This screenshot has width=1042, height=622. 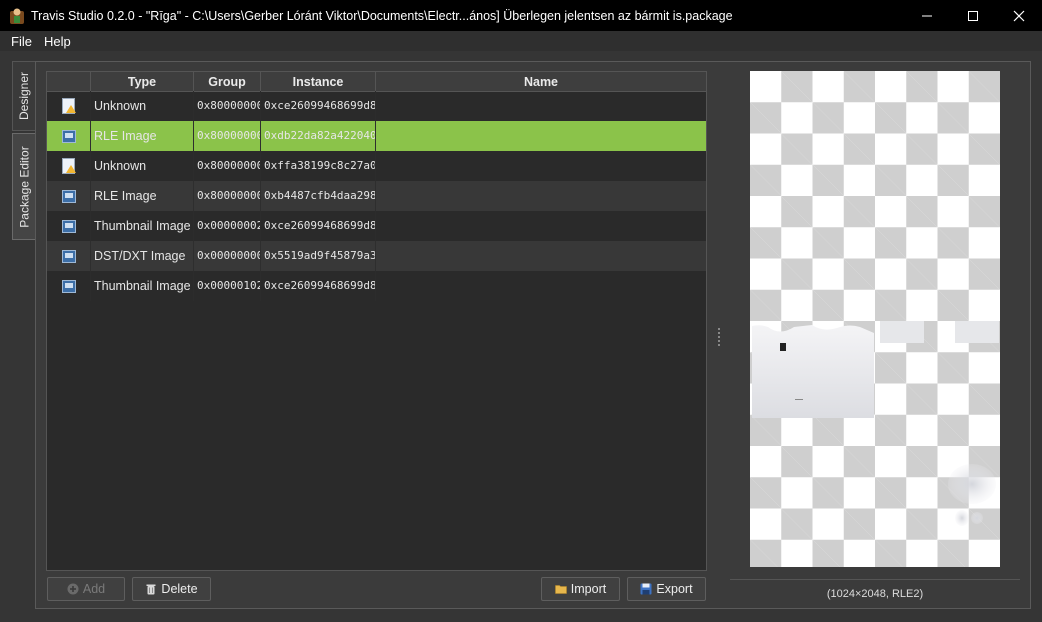 What do you see at coordinates (142, 256) in the screenshot?
I see `cell-type: DST/DXT Image` at bounding box center [142, 256].